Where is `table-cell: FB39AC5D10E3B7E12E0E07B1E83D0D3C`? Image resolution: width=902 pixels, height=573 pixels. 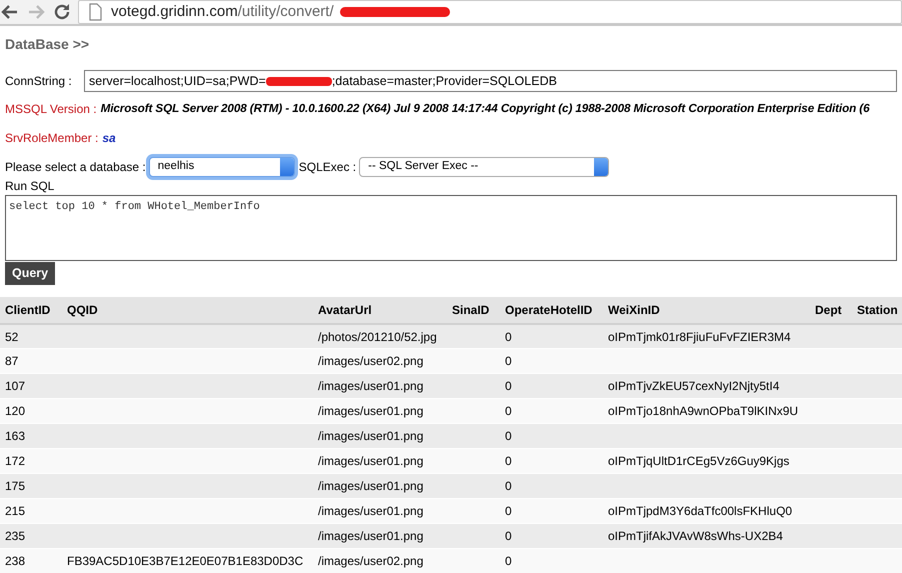
table-cell: FB39AC5D10E3B7E12E0E07B1E83D0D3C is located at coordinates (187, 560).